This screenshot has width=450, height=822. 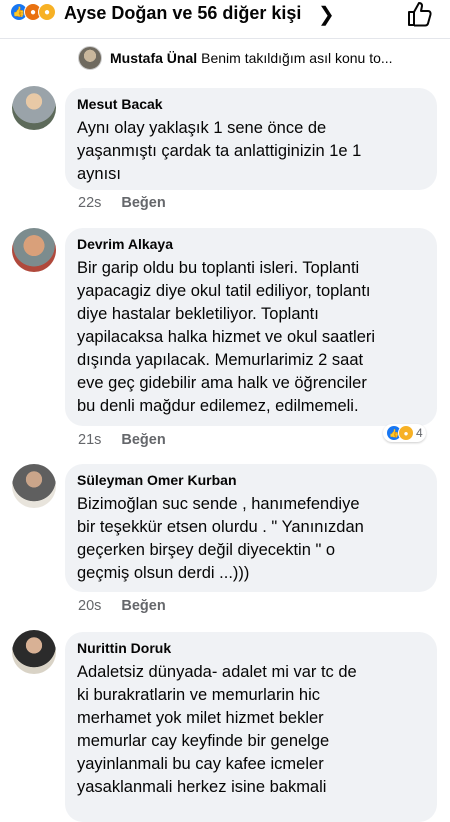 I want to click on comment-actions: 20s Beğen, so click(x=122, y=606).